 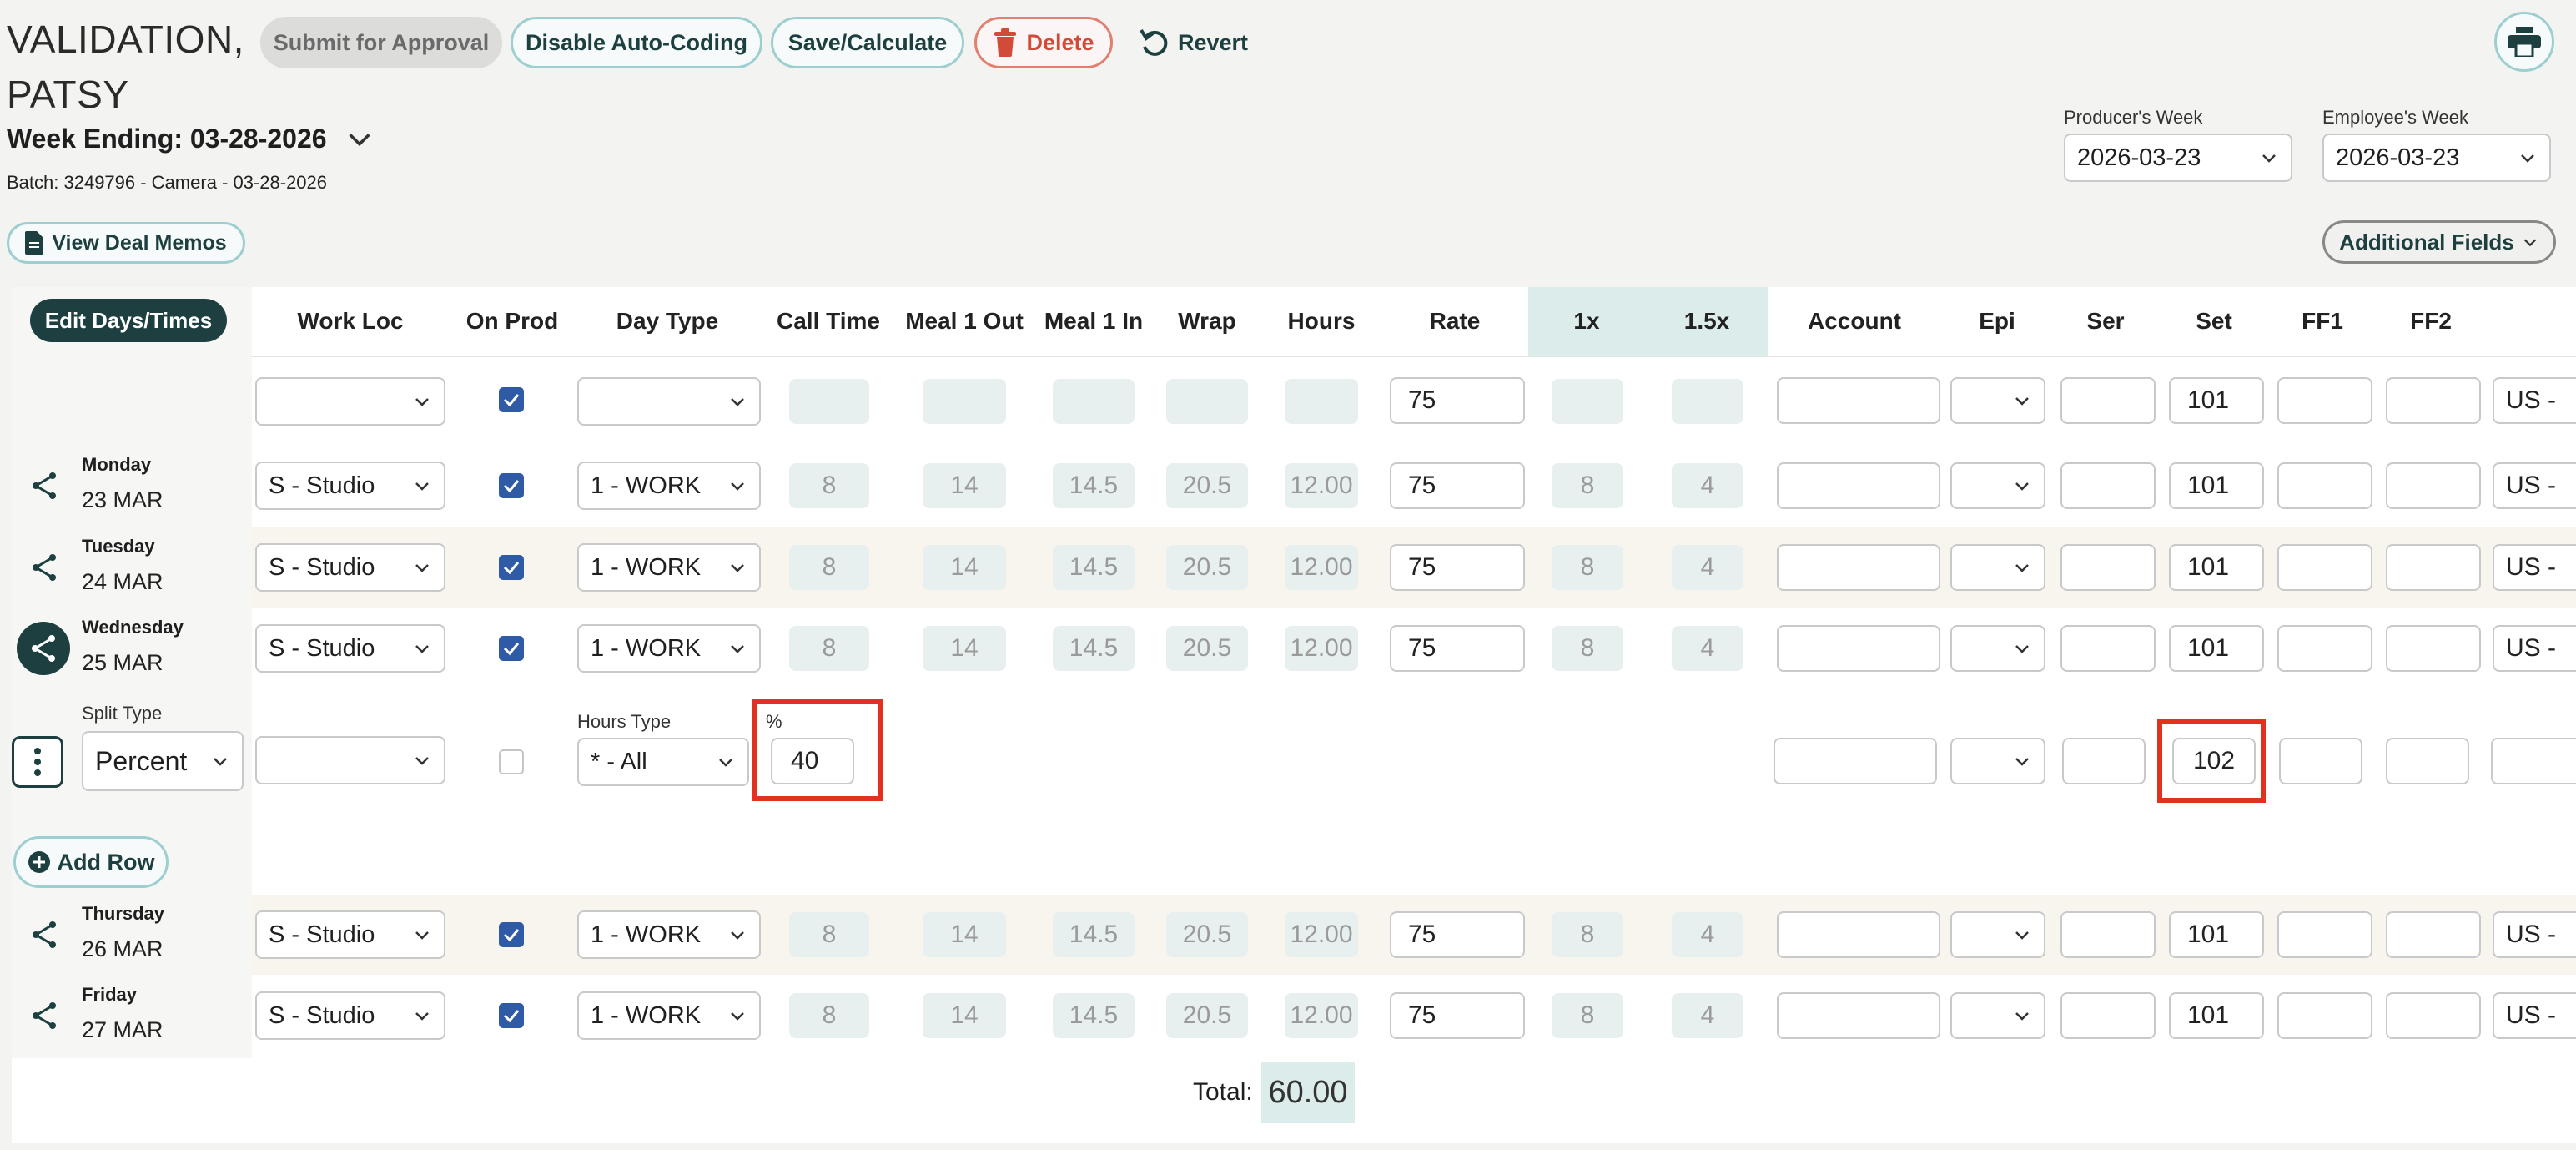 I want to click on split-country-select, so click(x=2533, y=761).